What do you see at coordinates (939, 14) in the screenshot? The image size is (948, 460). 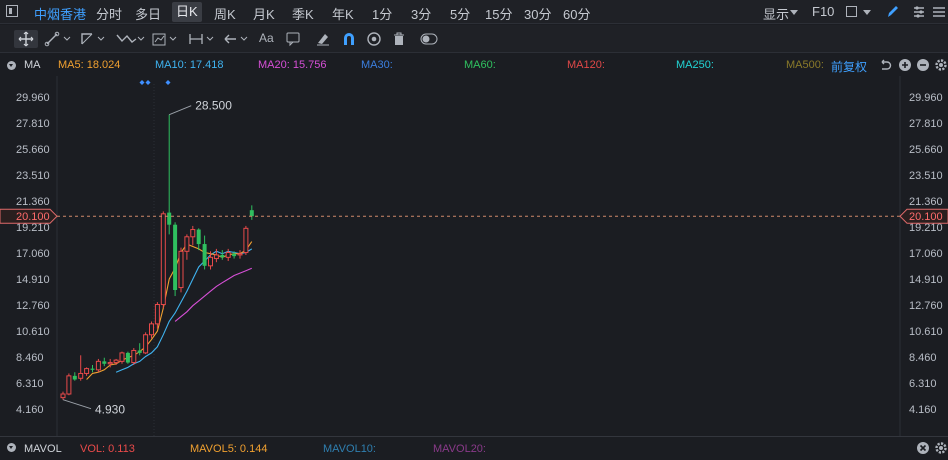 I see `menu-icon` at bounding box center [939, 14].